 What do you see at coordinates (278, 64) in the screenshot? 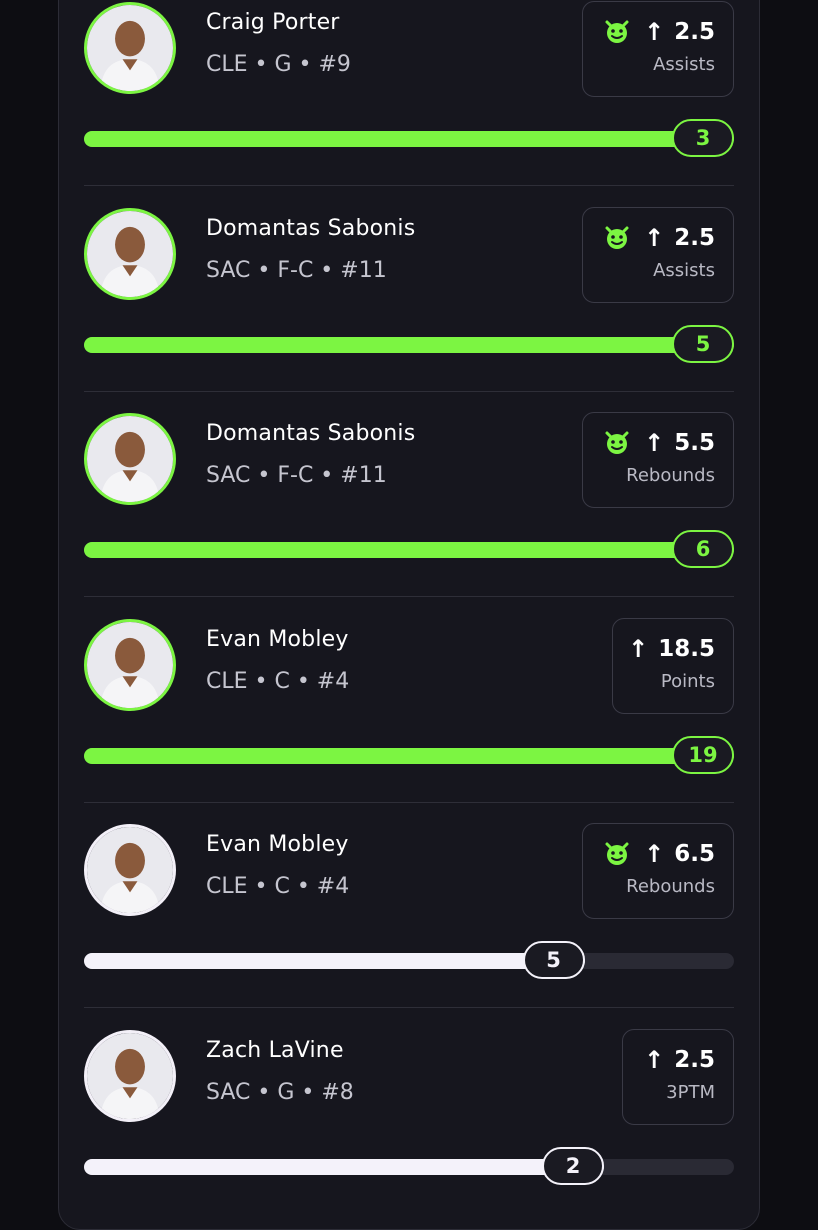
I see `player-team-position-number: CLE • G • #9` at bounding box center [278, 64].